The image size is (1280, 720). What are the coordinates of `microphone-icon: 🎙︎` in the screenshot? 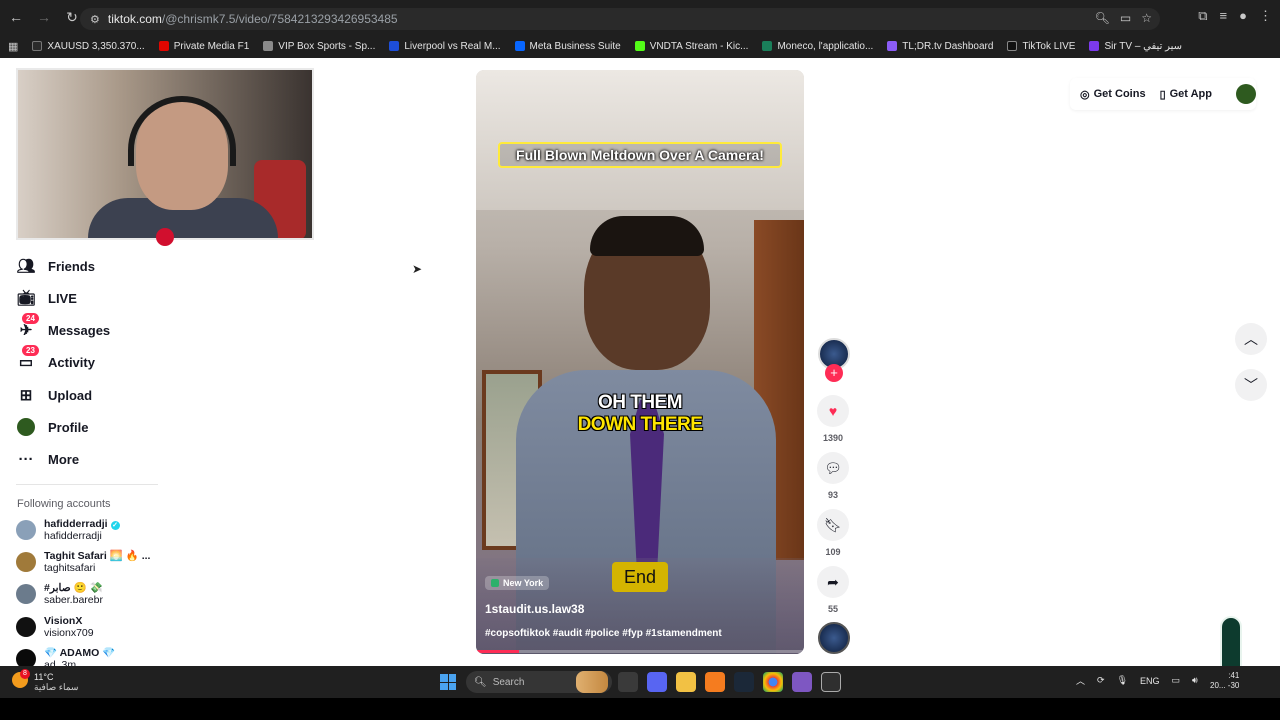 It's located at (1122, 680).